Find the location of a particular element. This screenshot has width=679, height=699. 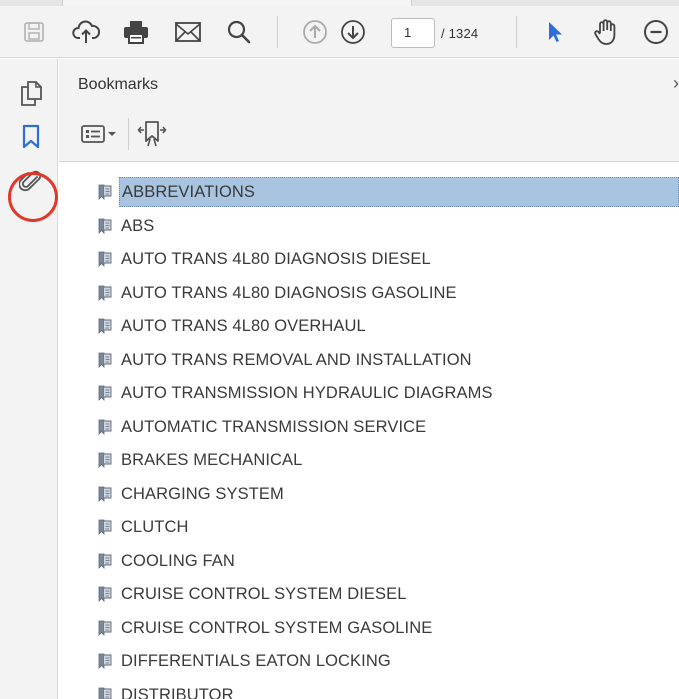

bookmark-item: ABS is located at coordinates (387, 226).